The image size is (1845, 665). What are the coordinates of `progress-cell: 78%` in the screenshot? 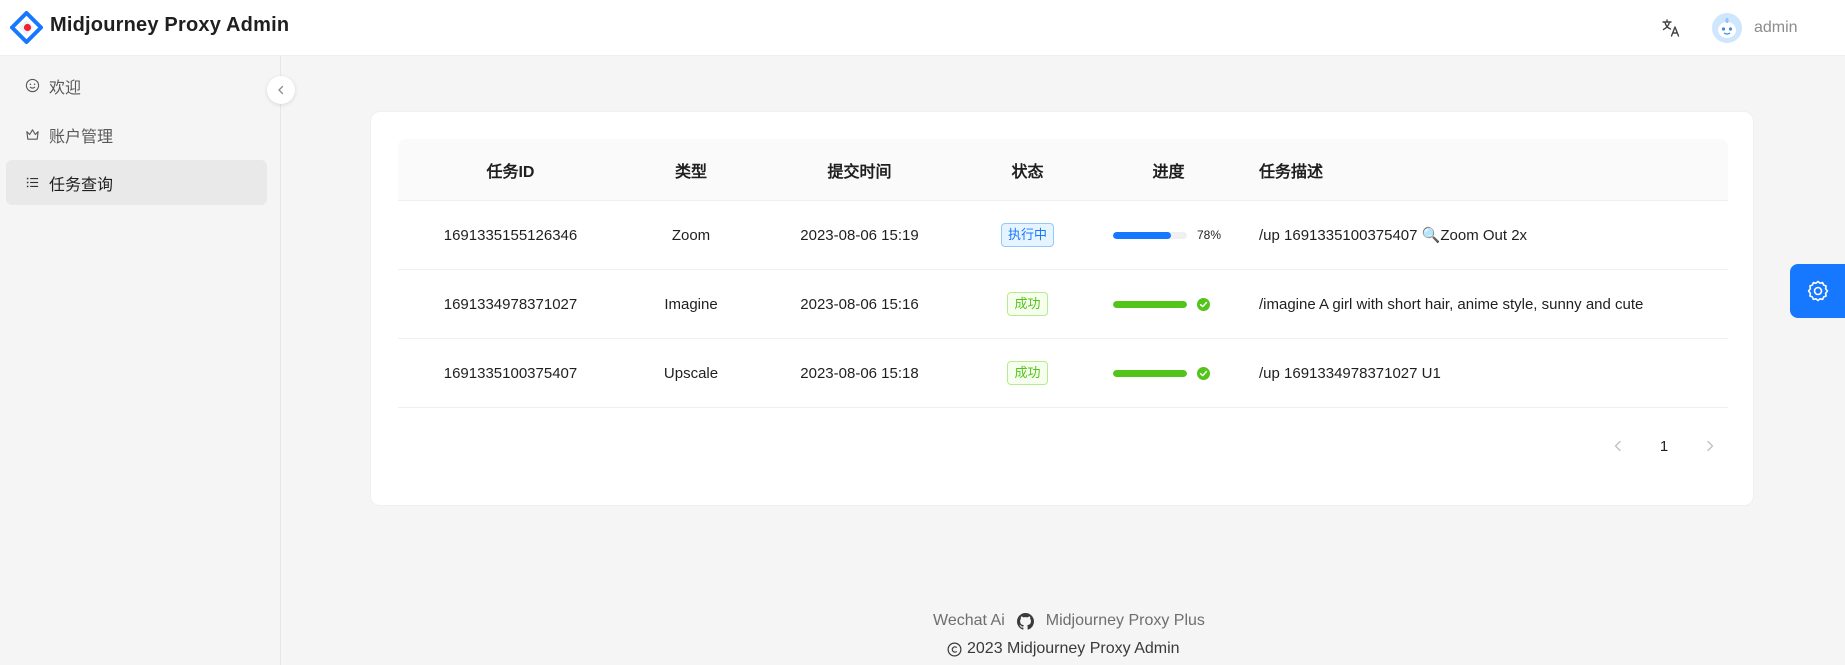 It's located at (1168, 235).